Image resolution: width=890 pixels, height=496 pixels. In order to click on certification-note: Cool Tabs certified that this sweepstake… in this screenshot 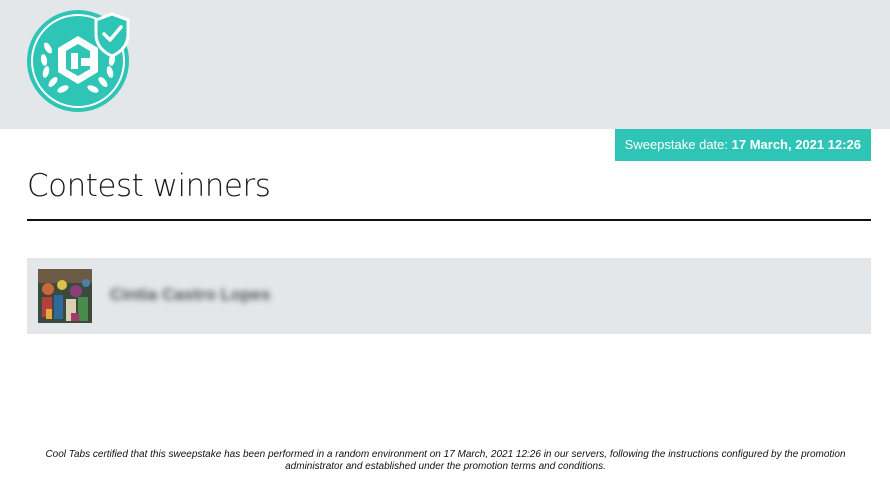, I will do `click(445, 460)`.